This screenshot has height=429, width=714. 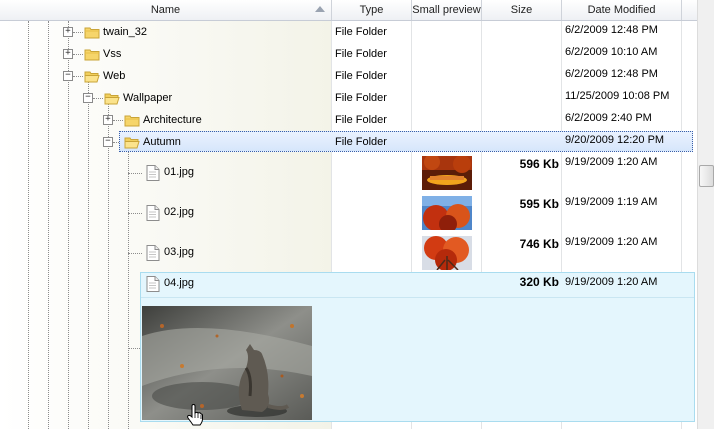 I want to click on scrollbar-thumb, so click(x=706, y=176).